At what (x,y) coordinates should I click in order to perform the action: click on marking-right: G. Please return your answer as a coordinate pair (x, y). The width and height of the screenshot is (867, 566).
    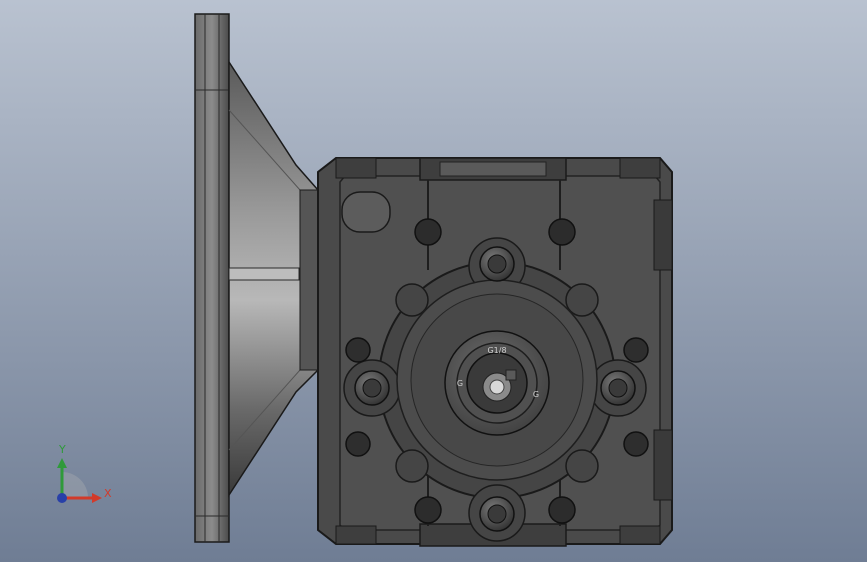
    Looking at the image, I should click on (536, 394).